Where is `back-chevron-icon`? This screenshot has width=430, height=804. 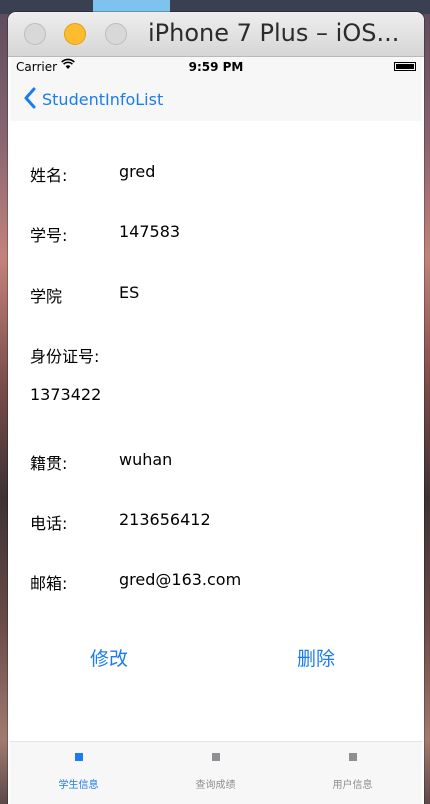
back-chevron-icon is located at coordinates (30, 100).